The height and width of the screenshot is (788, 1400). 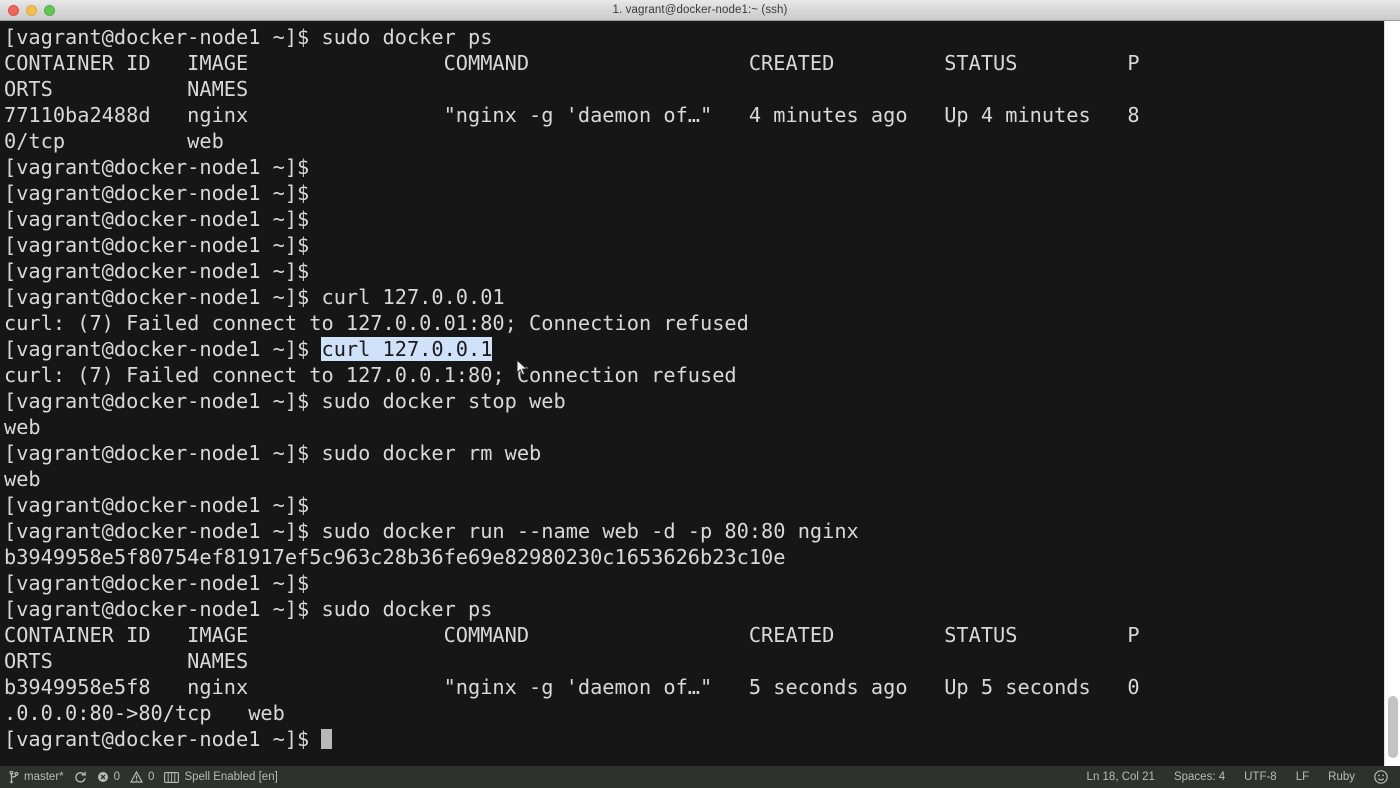 I want to click on spell-check-icon, so click(x=172, y=777).